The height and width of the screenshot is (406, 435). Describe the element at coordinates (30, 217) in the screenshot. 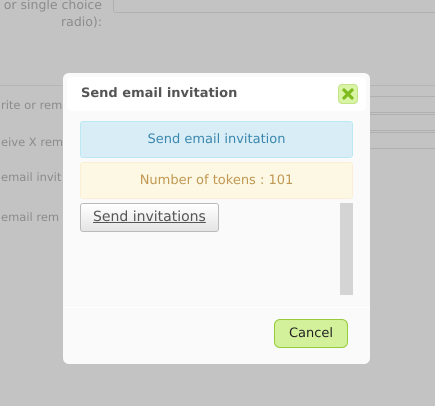

I see `form-label: email rem` at that location.